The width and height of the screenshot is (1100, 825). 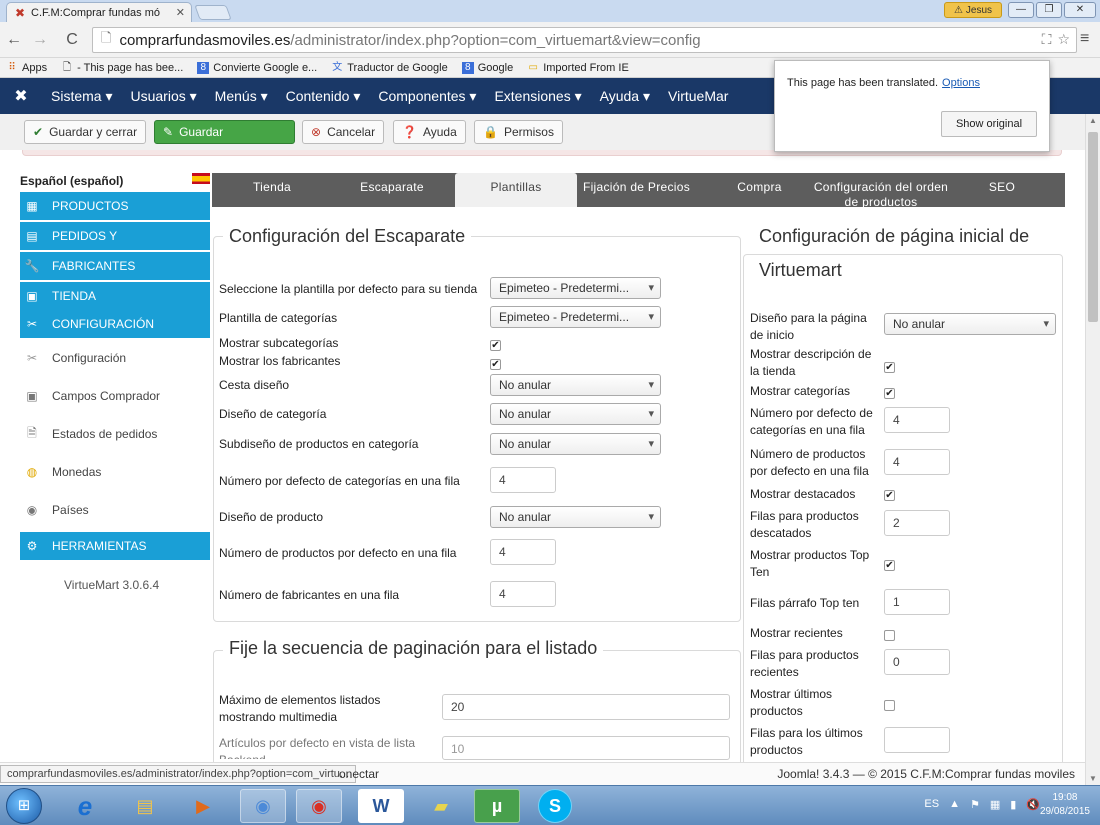 What do you see at coordinates (272, 190) in the screenshot?
I see `tab-tienda: Tienda` at bounding box center [272, 190].